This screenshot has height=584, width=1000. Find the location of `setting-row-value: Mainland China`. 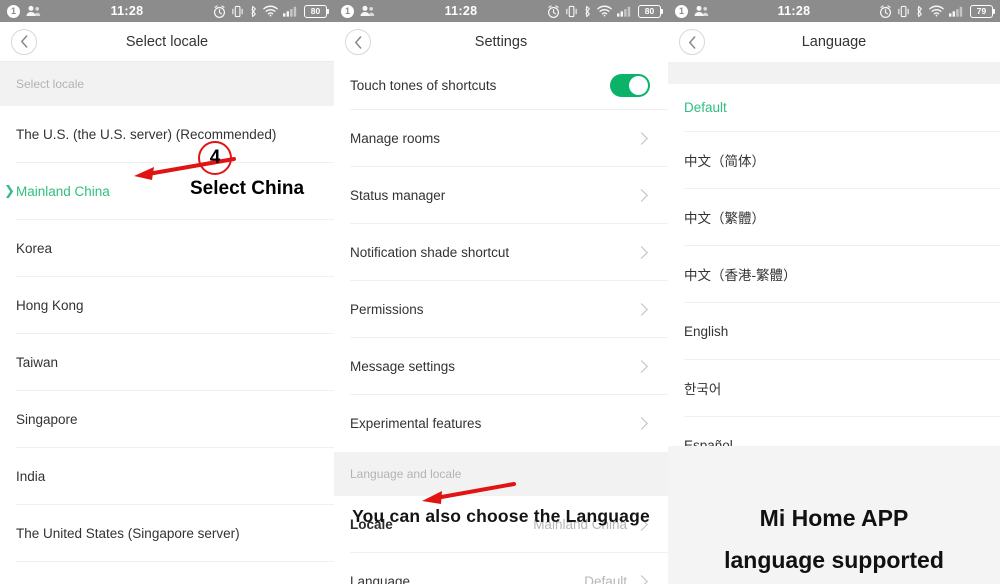

setting-row-value: Mainland China is located at coordinates (580, 524).